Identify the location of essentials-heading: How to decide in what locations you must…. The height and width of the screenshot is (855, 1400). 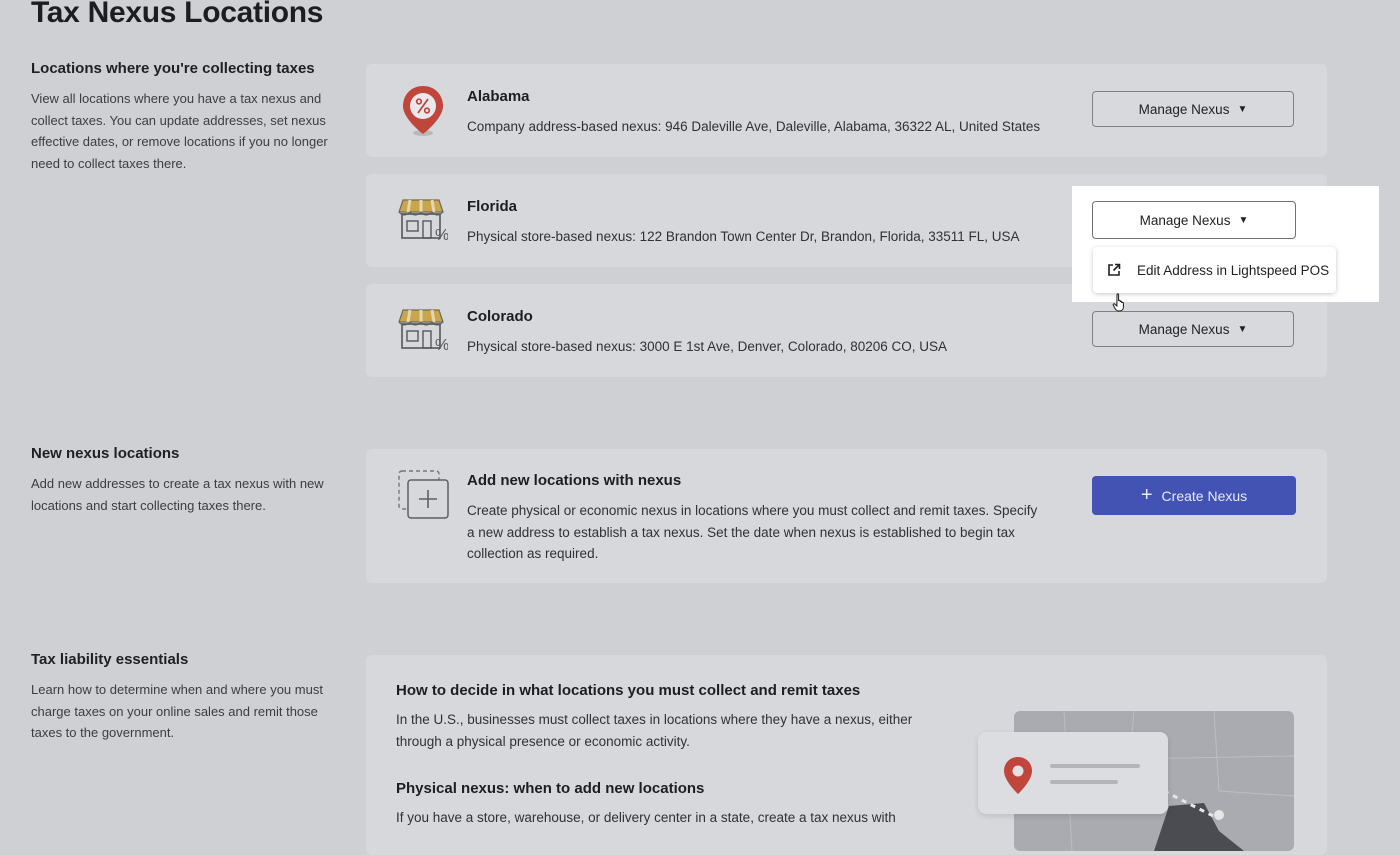
(628, 690).